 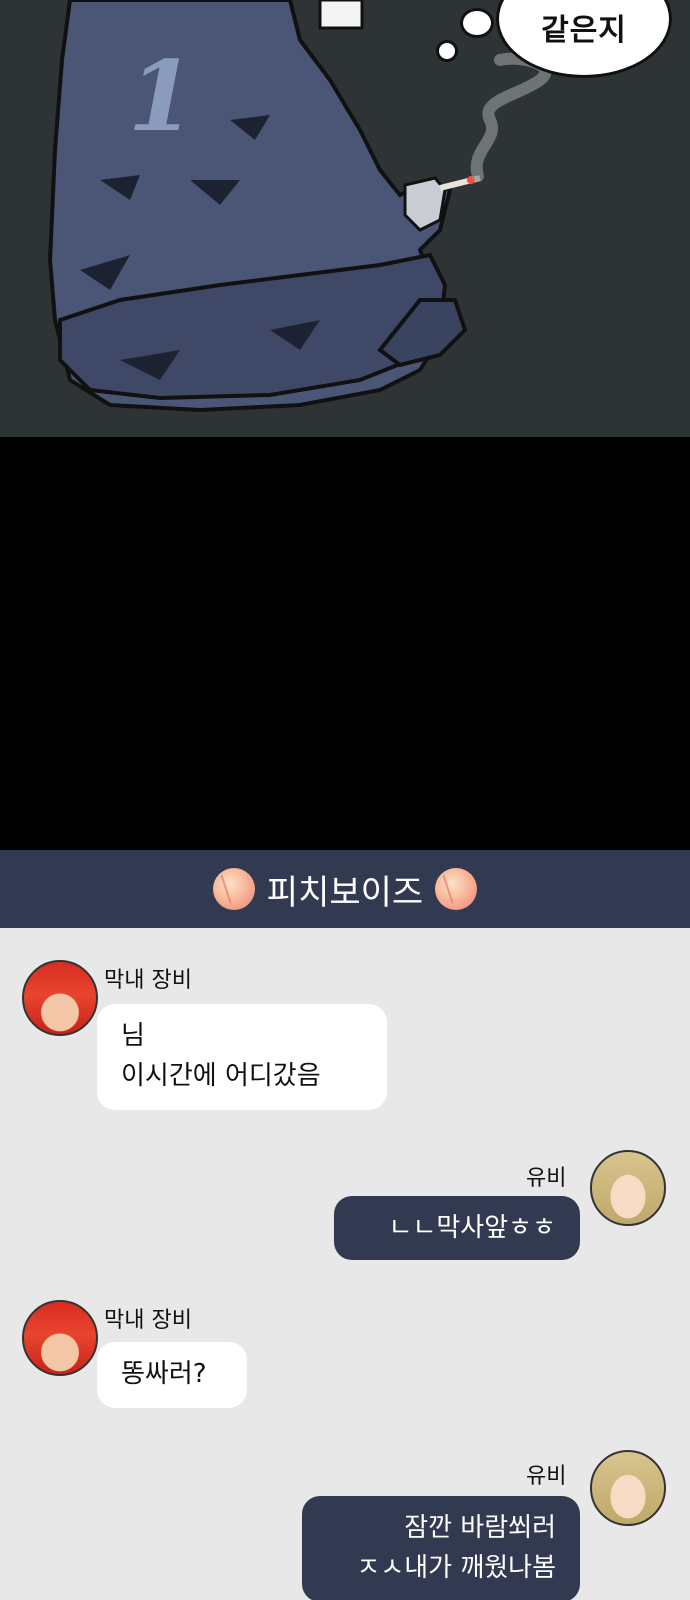 I want to click on message-line: ㅈㅅ내가 깨웠나봄, so click(x=456, y=1568).